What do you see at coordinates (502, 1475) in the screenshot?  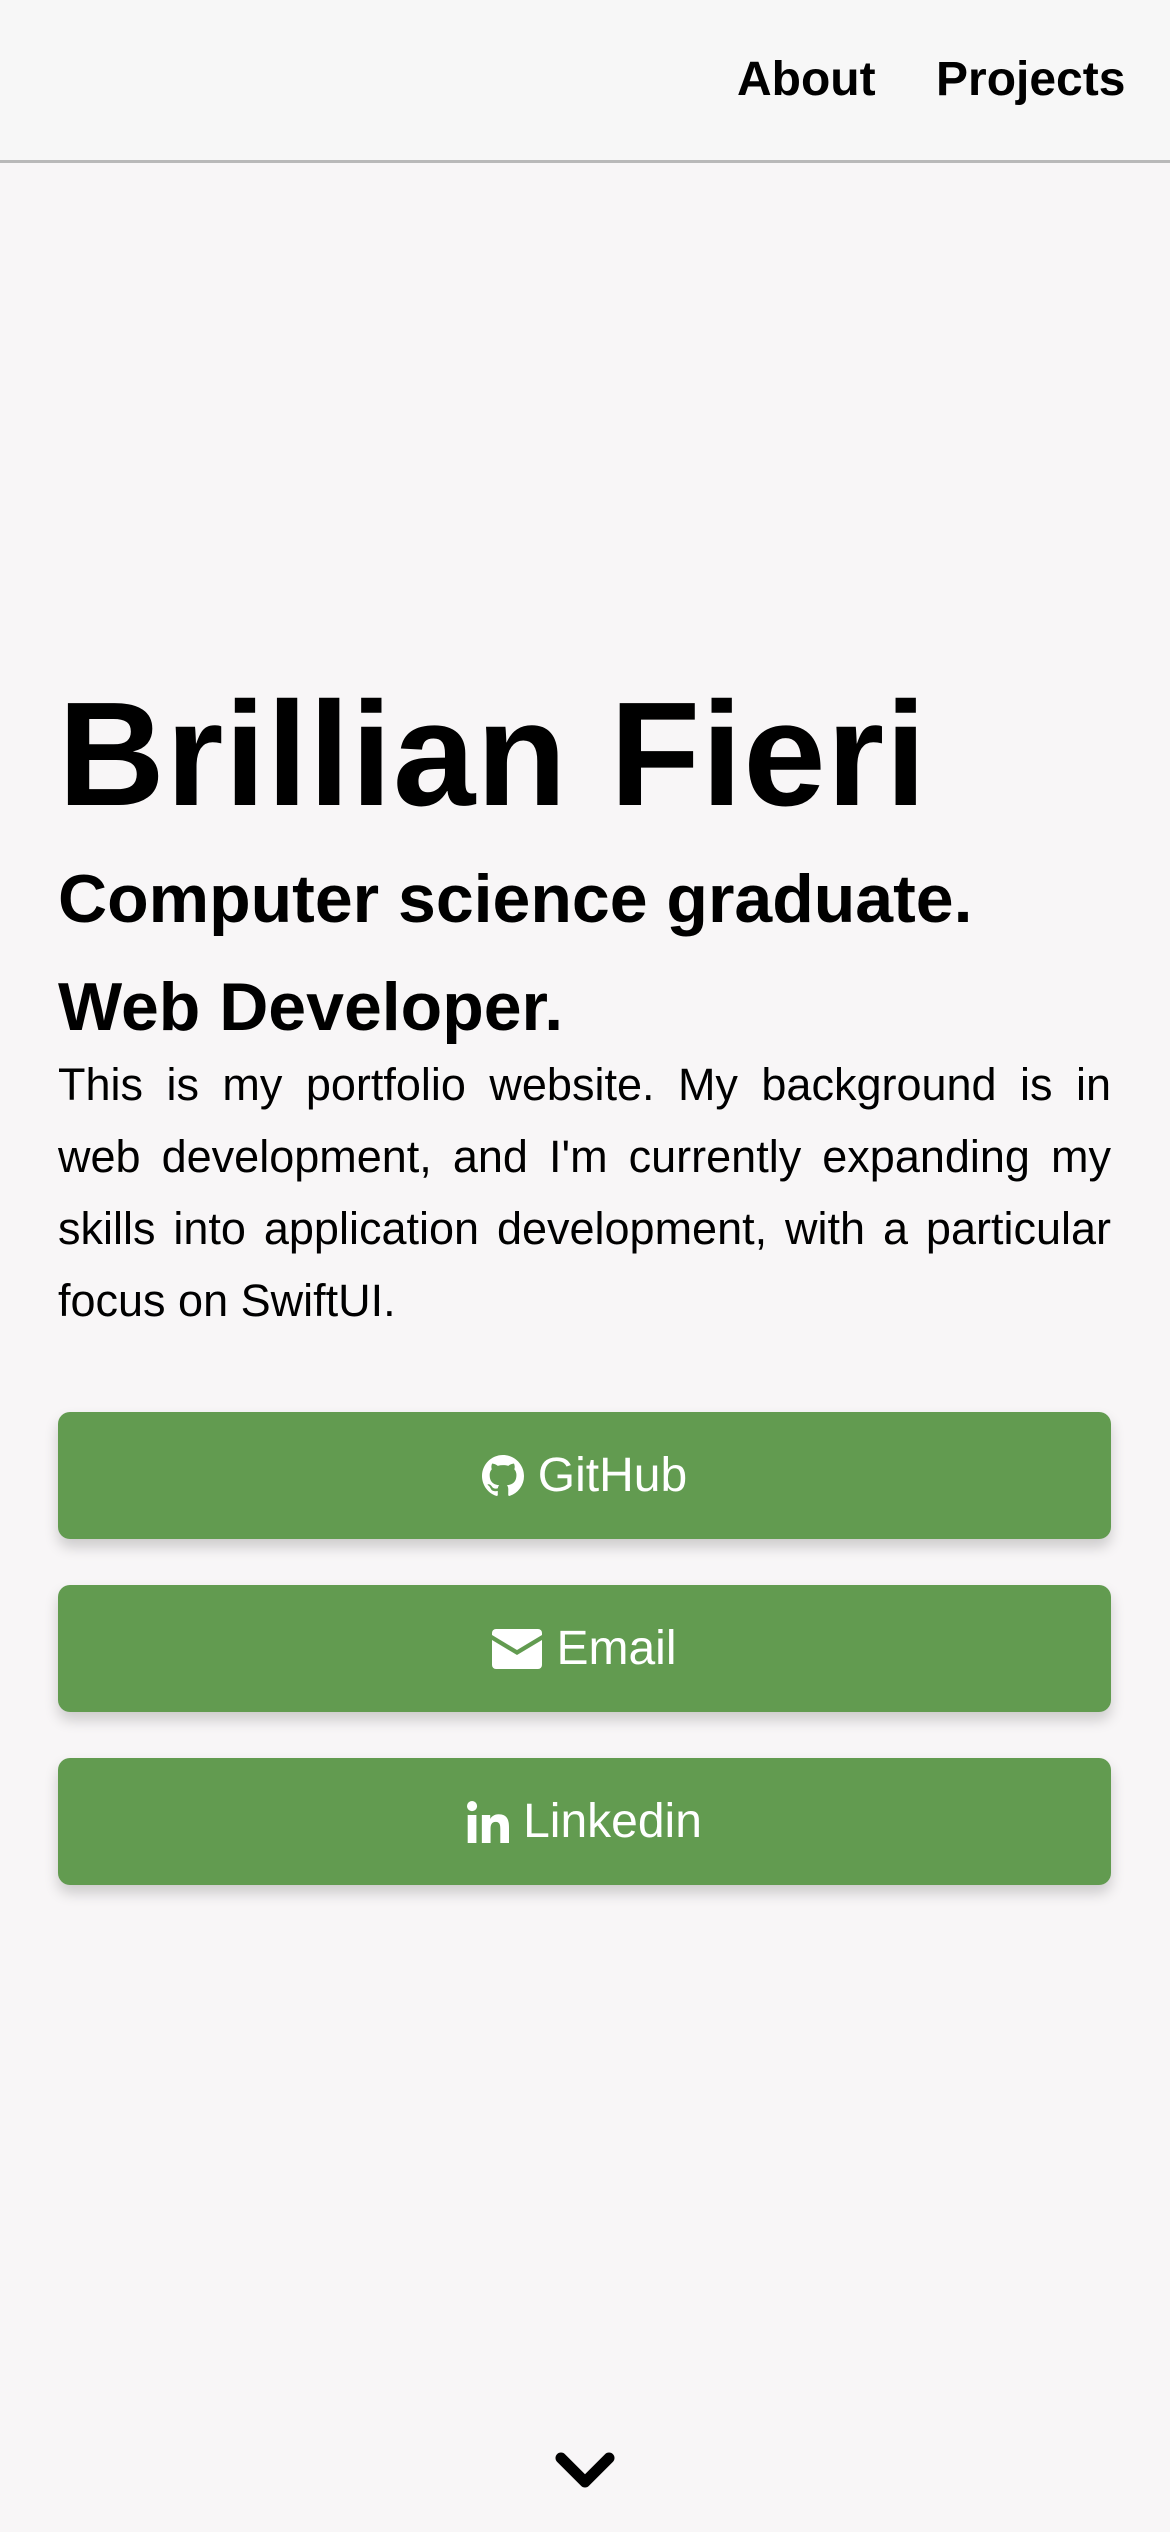 I see `github-icon` at bounding box center [502, 1475].